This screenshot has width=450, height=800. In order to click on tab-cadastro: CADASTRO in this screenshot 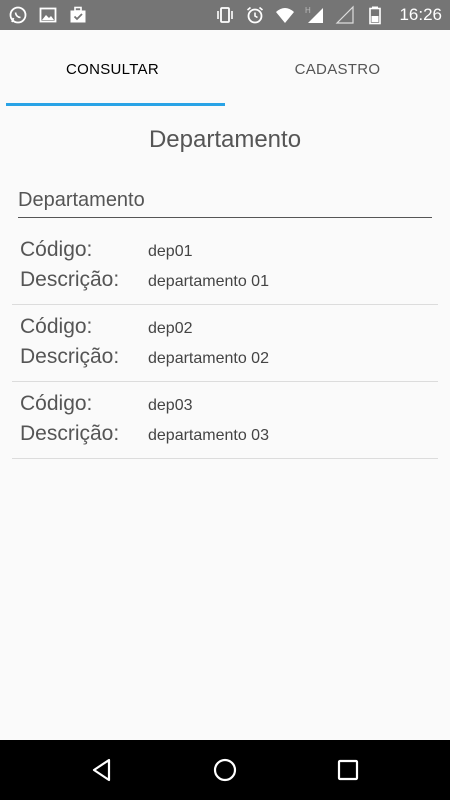, I will do `click(337, 69)`.